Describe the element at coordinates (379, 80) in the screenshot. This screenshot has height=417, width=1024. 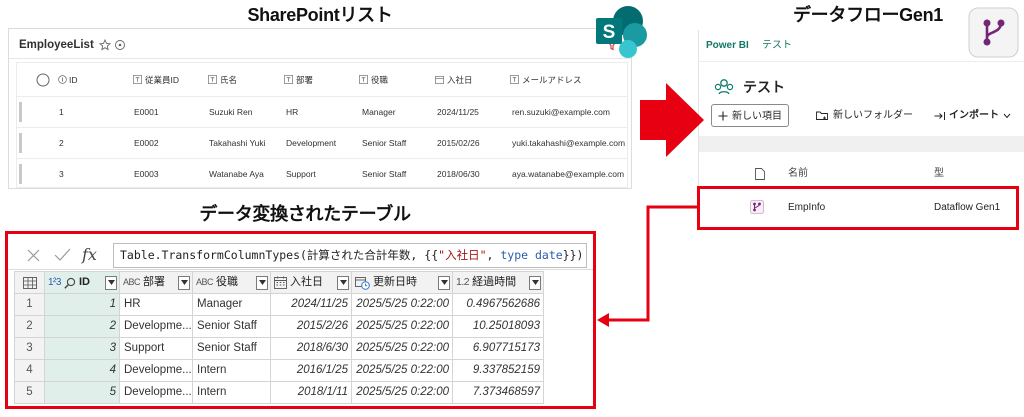
I see `column-header-role: 役職` at that location.